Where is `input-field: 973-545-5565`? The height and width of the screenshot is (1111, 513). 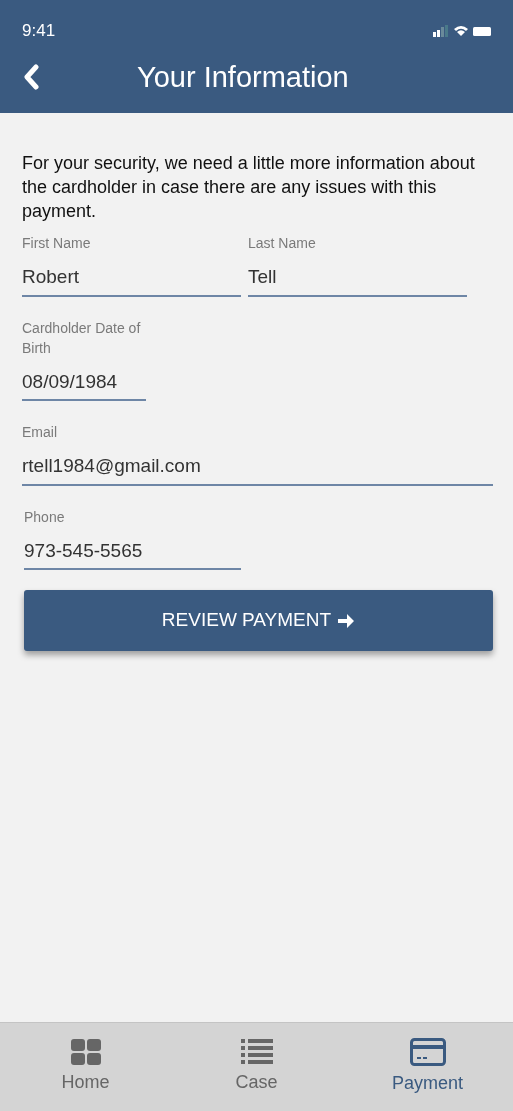
input-field: 973-545-5565 is located at coordinates (132, 553).